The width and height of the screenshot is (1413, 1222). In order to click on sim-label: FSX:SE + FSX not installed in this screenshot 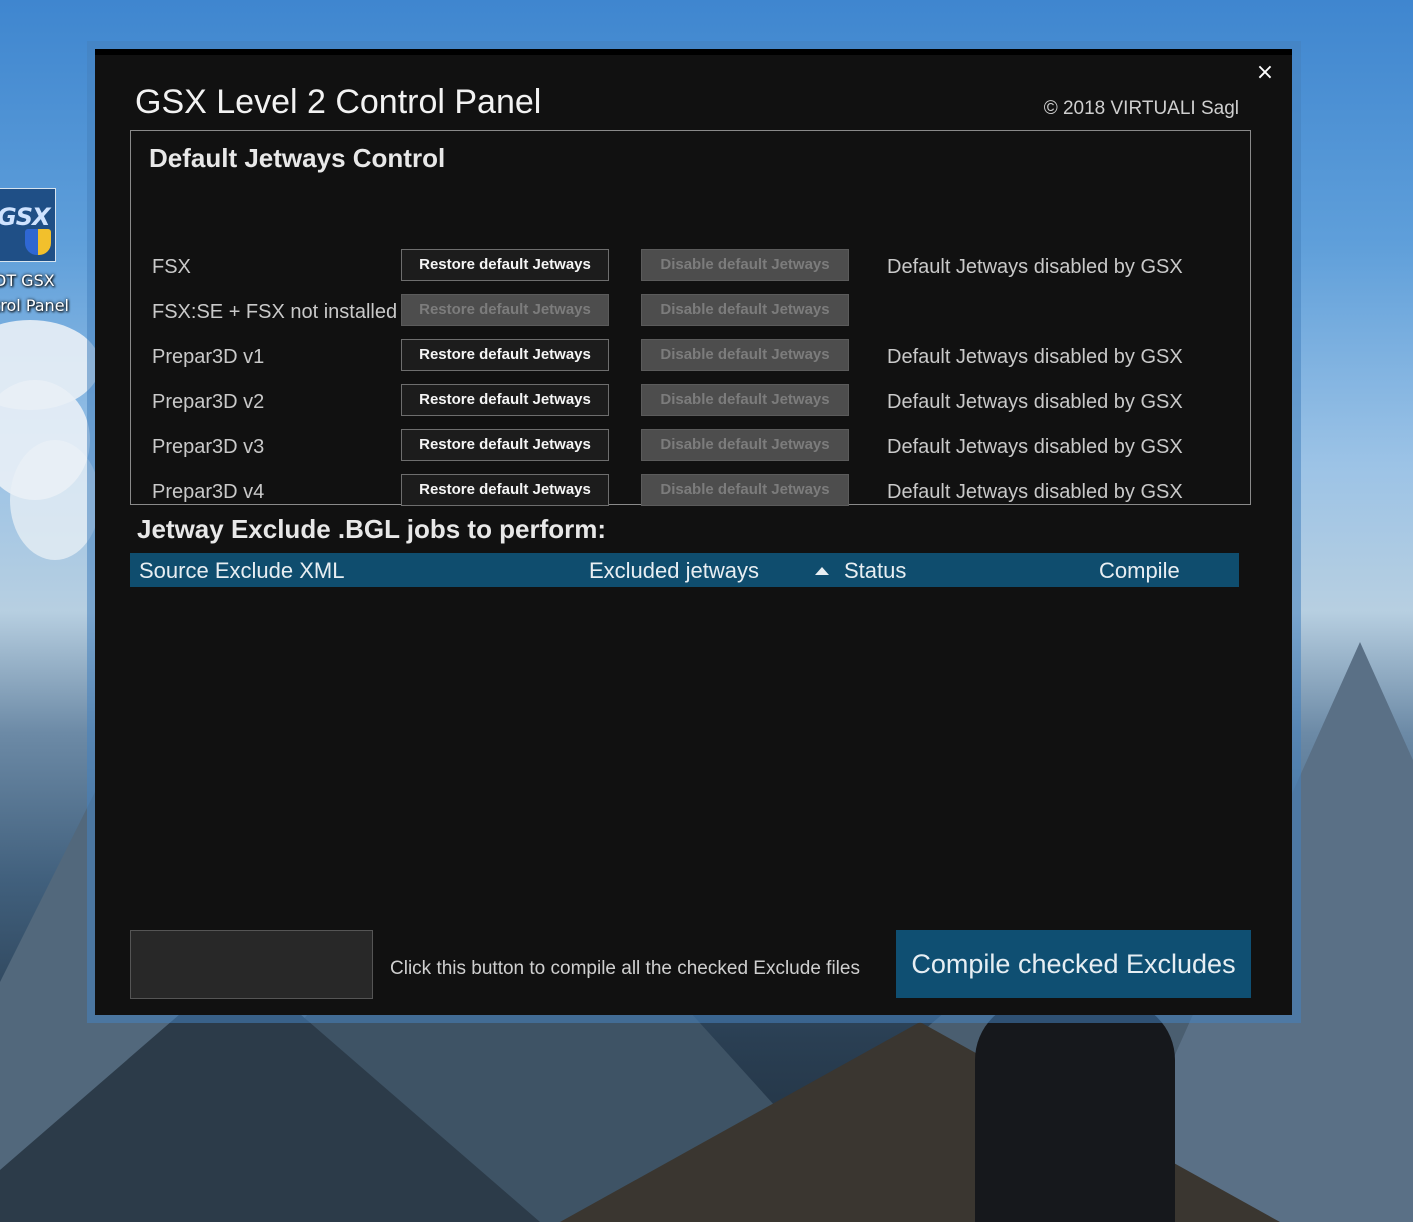, I will do `click(275, 312)`.